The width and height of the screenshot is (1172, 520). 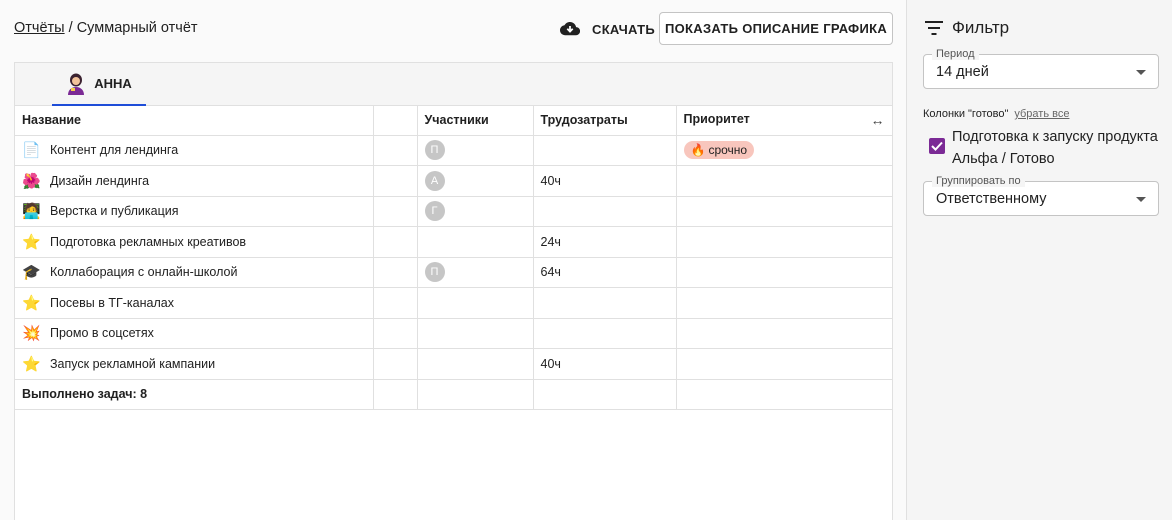 I want to click on woman-avatar-icon, so click(x=76, y=84).